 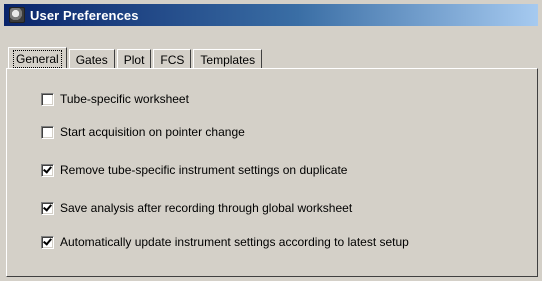 I want to click on tab-plot: Plot, so click(x=134, y=59).